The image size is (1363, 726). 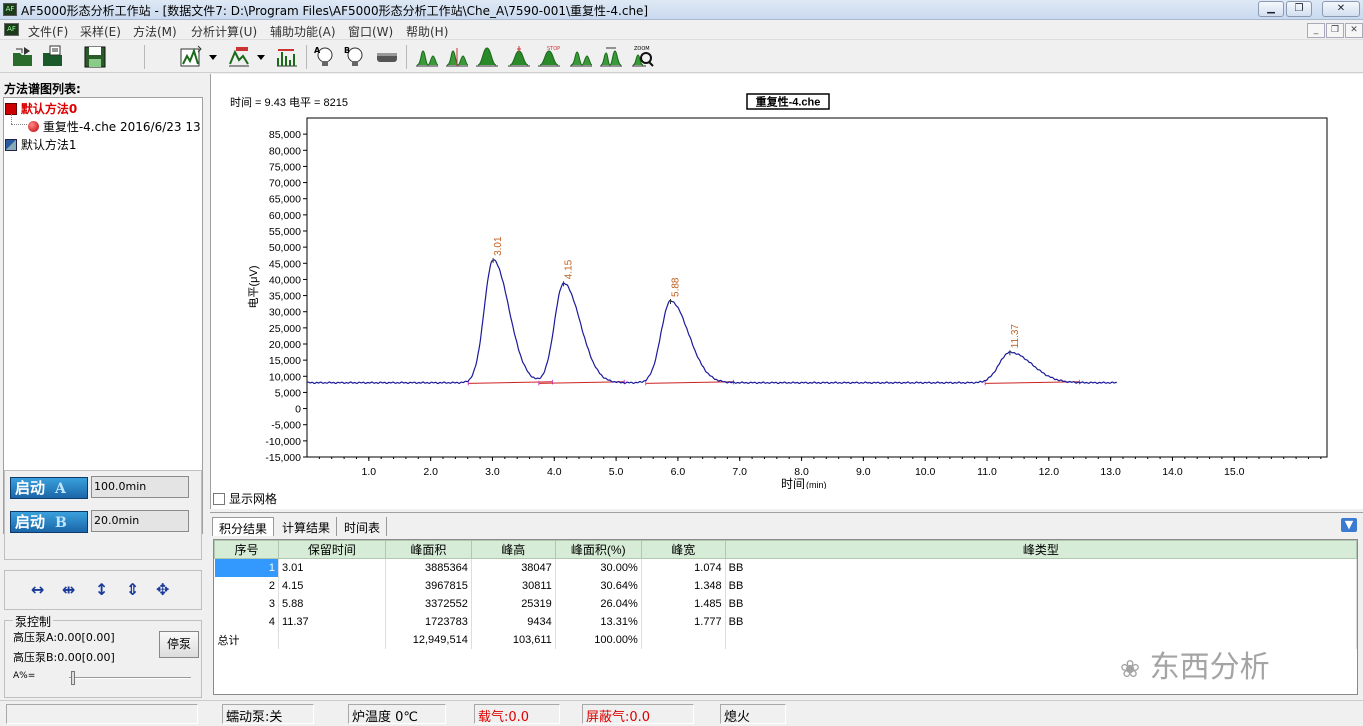 What do you see at coordinates (285, 232) in the screenshot?
I see `y-tick-label: 55,000` at bounding box center [285, 232].